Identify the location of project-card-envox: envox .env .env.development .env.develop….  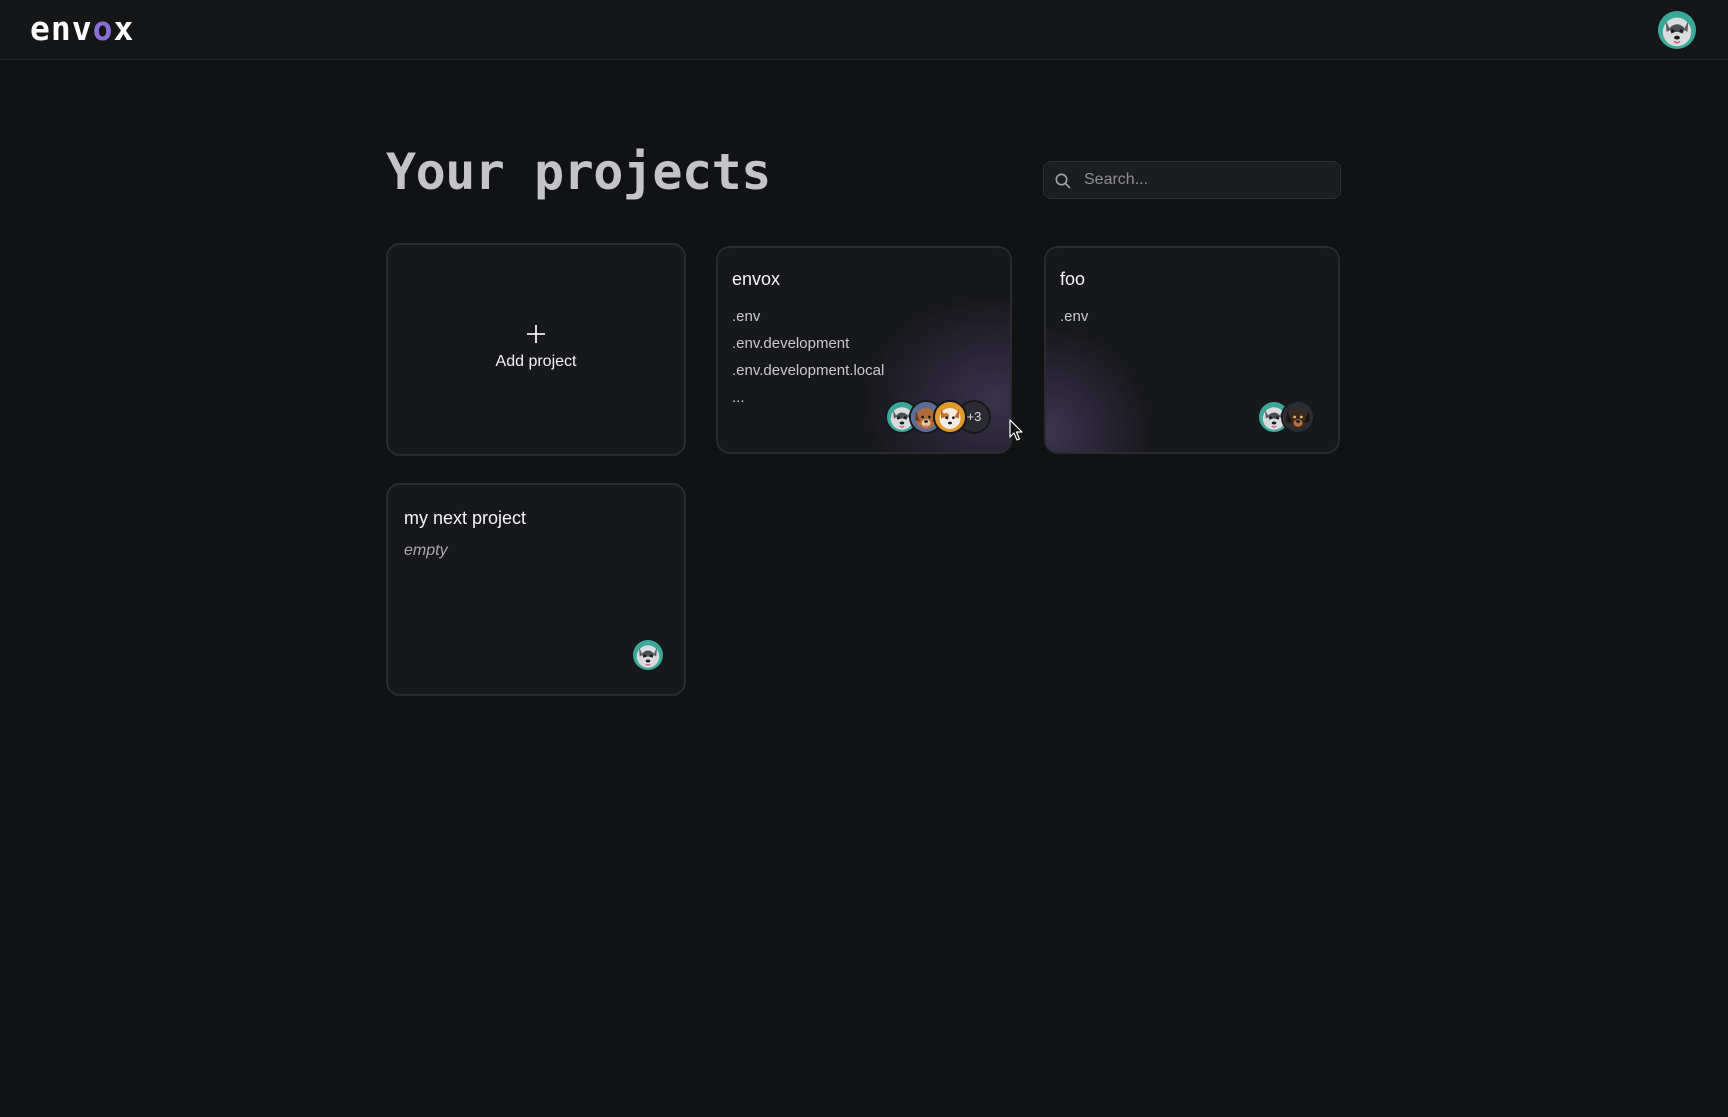
(864, 350).